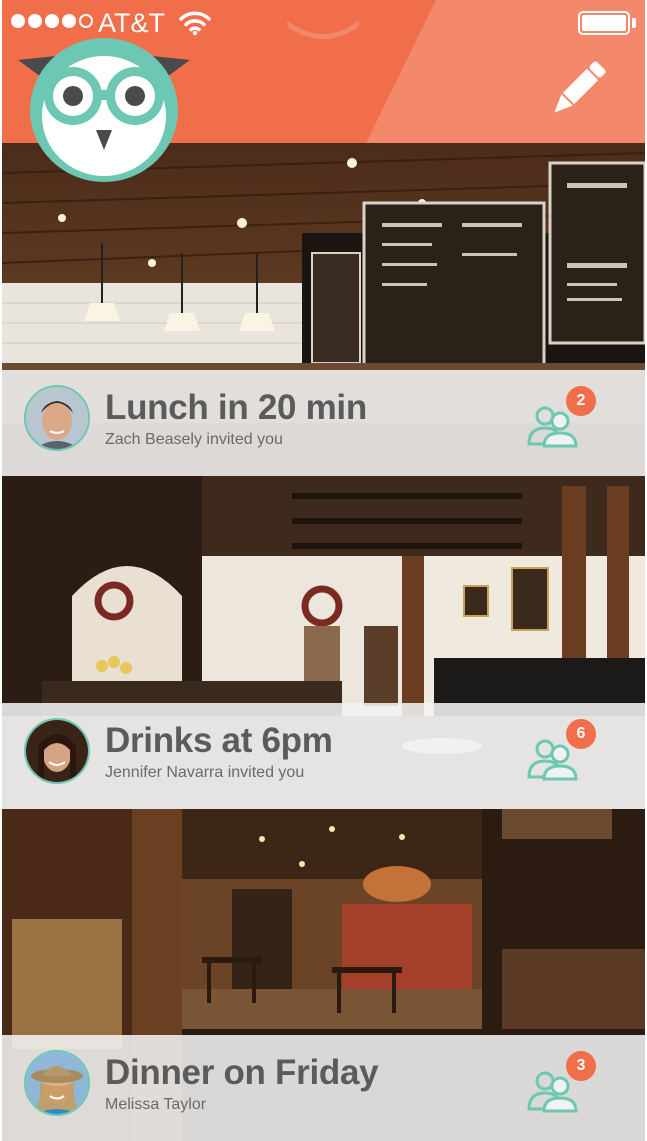 Image resolution: width=647 pixels, height=1141 pixels. What do you see at coordinates (242, 1072) in the screenshot?
I see `event-title: Dinner on Friday` at bounding box center [242, 1072].